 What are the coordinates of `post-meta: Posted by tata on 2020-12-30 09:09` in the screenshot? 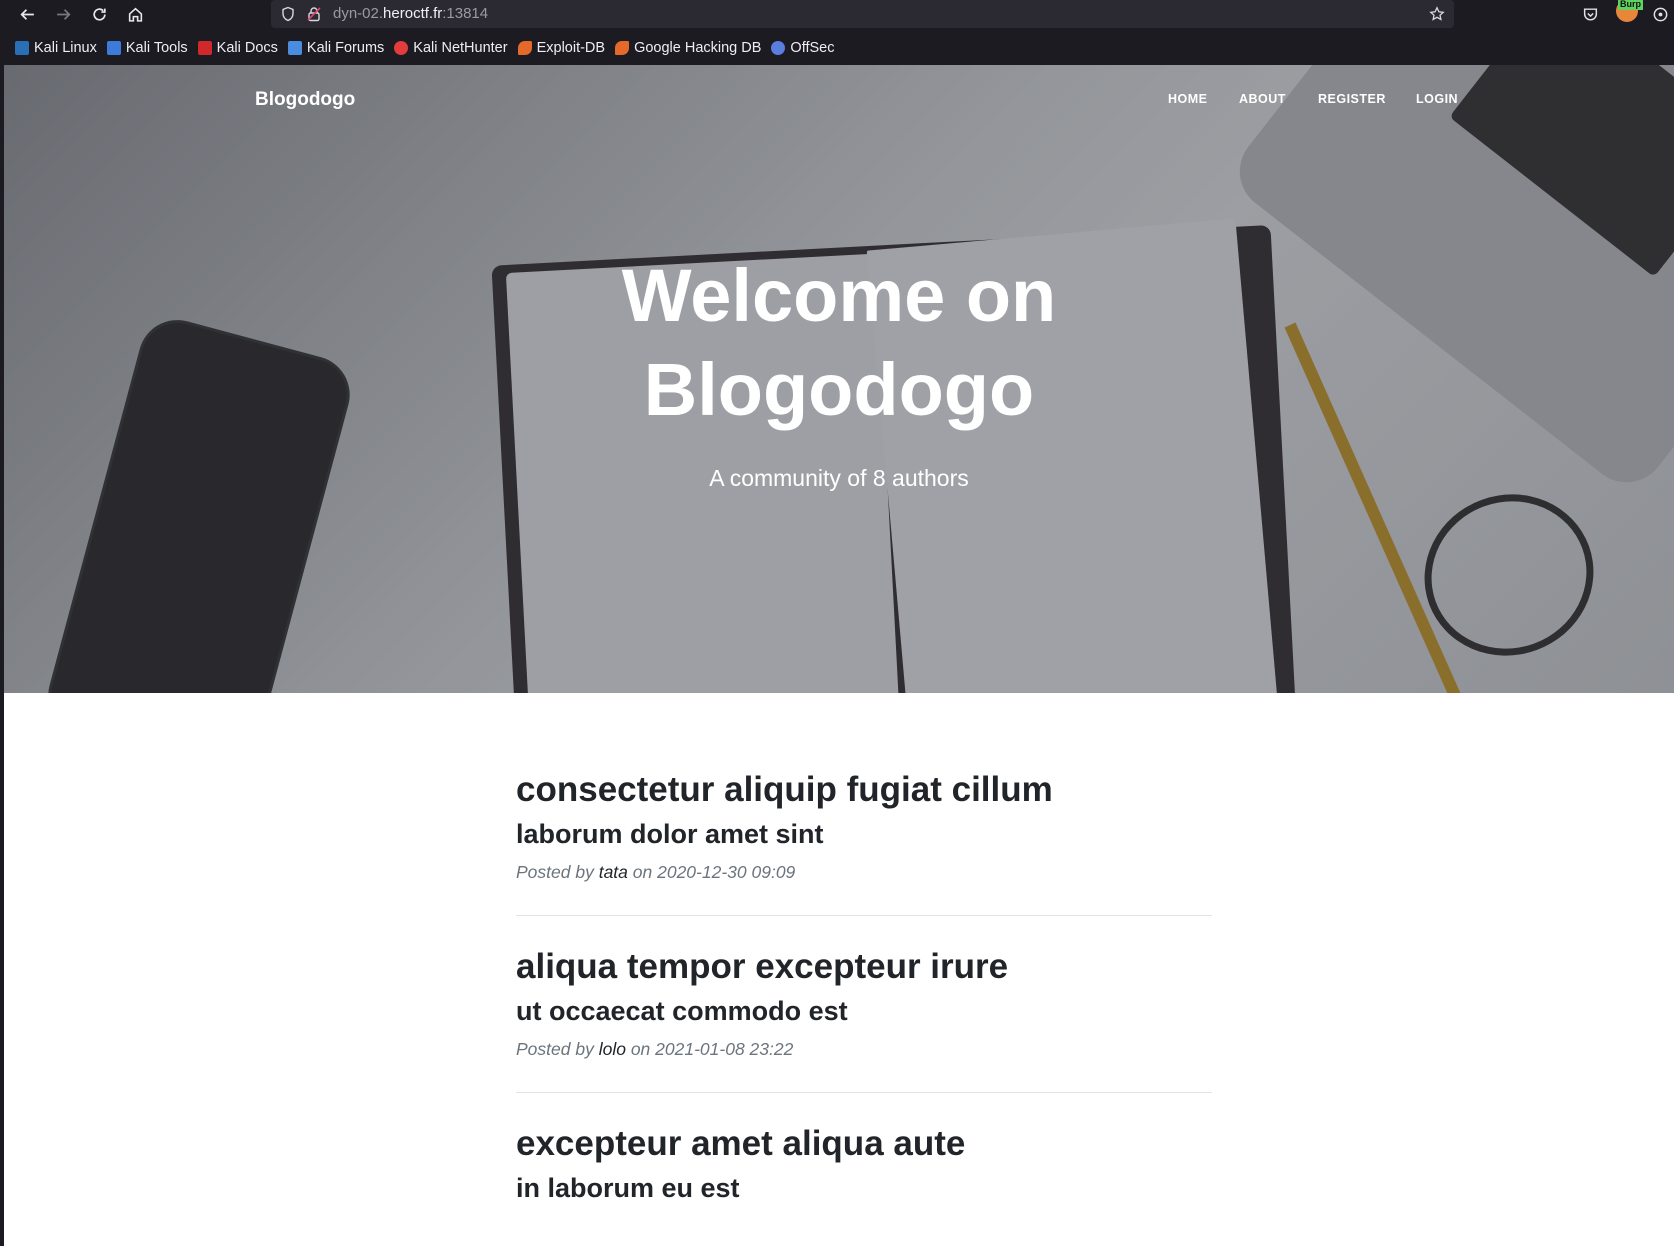 It's located at (864, 872).